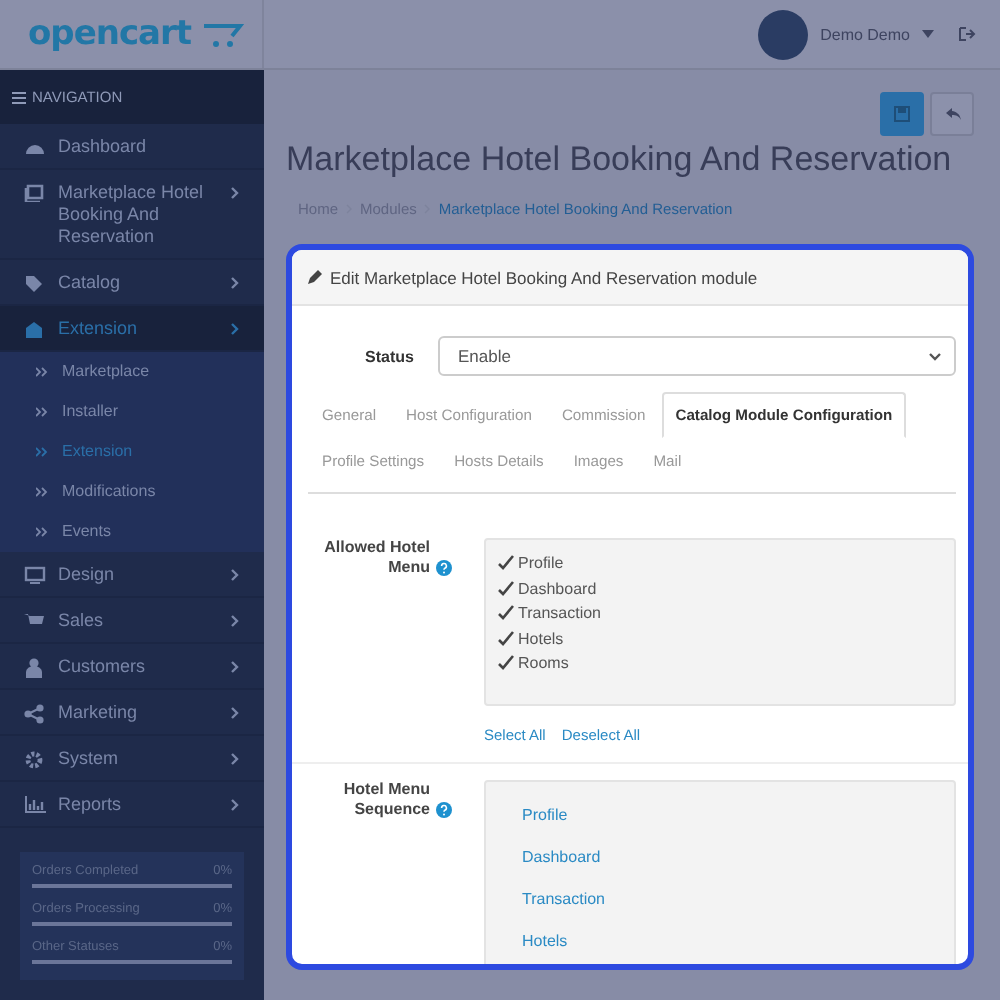  Describe the element at coordinates (543, 663) in the screenshot. I see `checkbox-label: Rooms` at that location.